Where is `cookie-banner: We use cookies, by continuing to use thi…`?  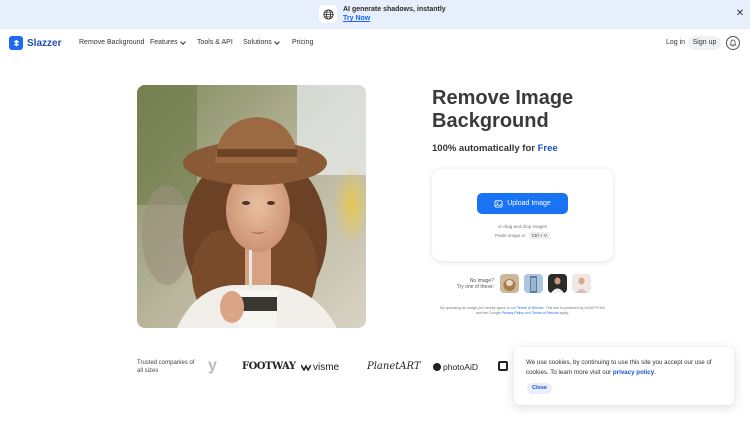 cookie-banner: We use cookies, by continuing to use thi… is located at coordinates (624, 376).